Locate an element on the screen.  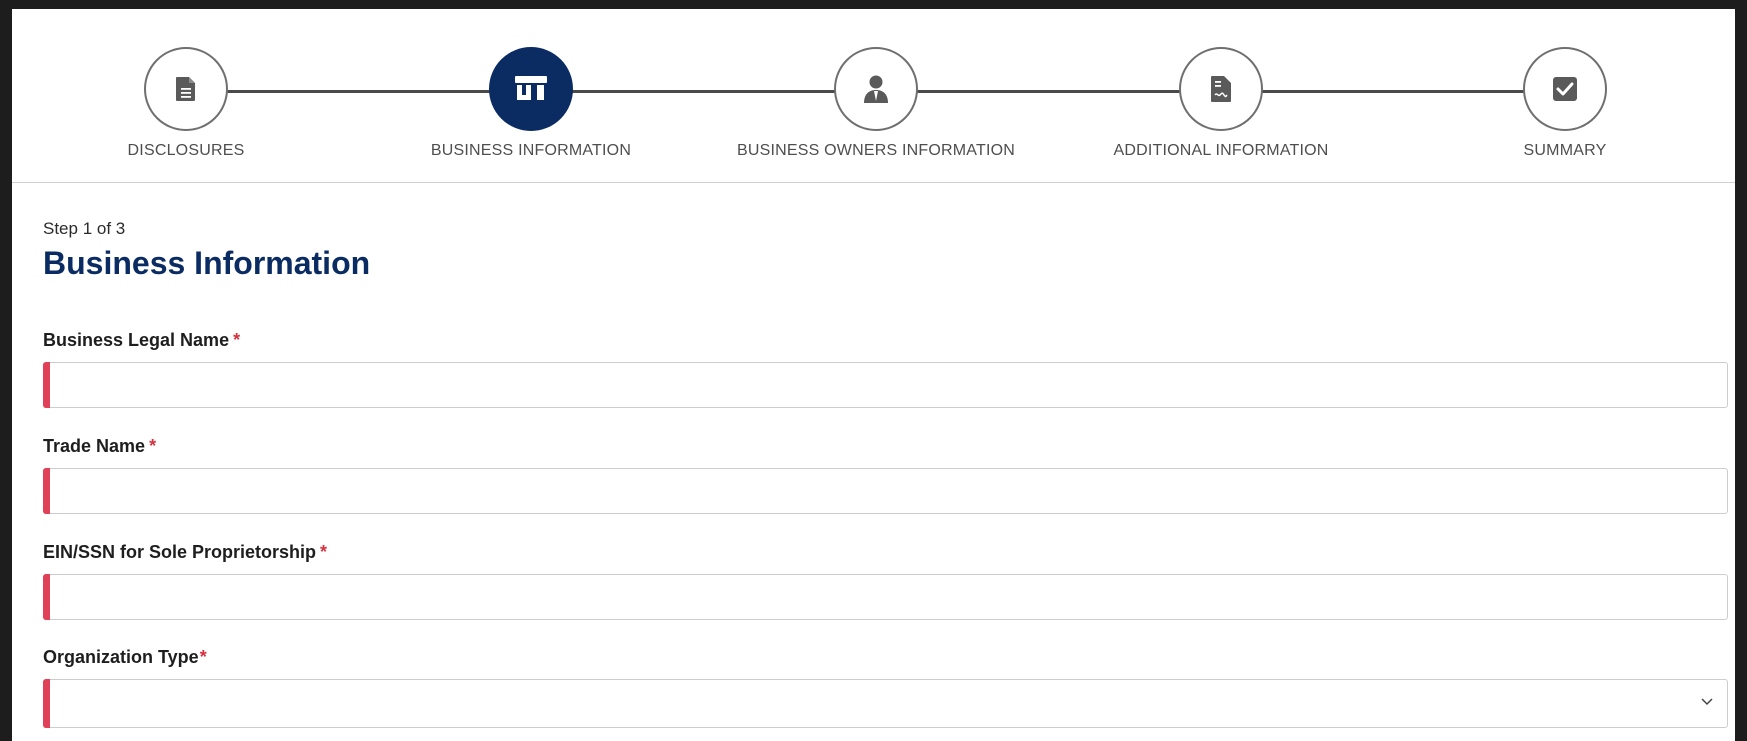
step-label-summary: SUMMARY is located at coordinates (1565, 150).